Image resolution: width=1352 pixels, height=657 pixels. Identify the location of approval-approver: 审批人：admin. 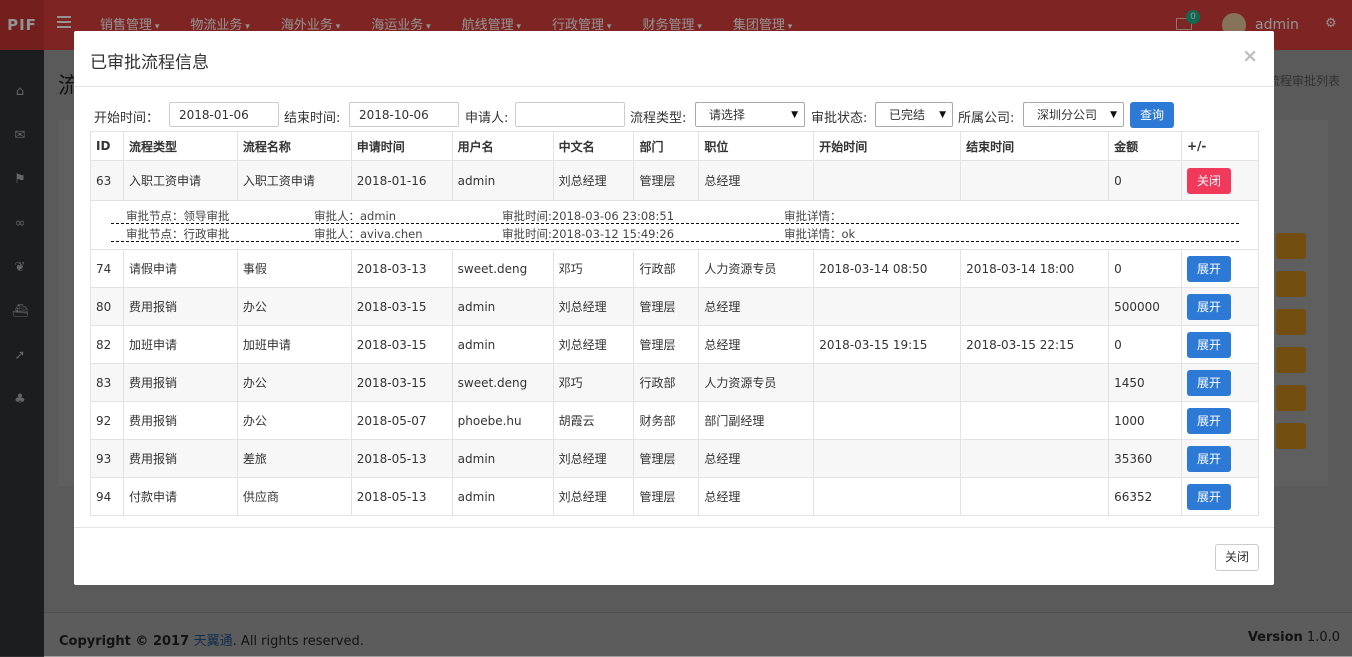
(355, 216).